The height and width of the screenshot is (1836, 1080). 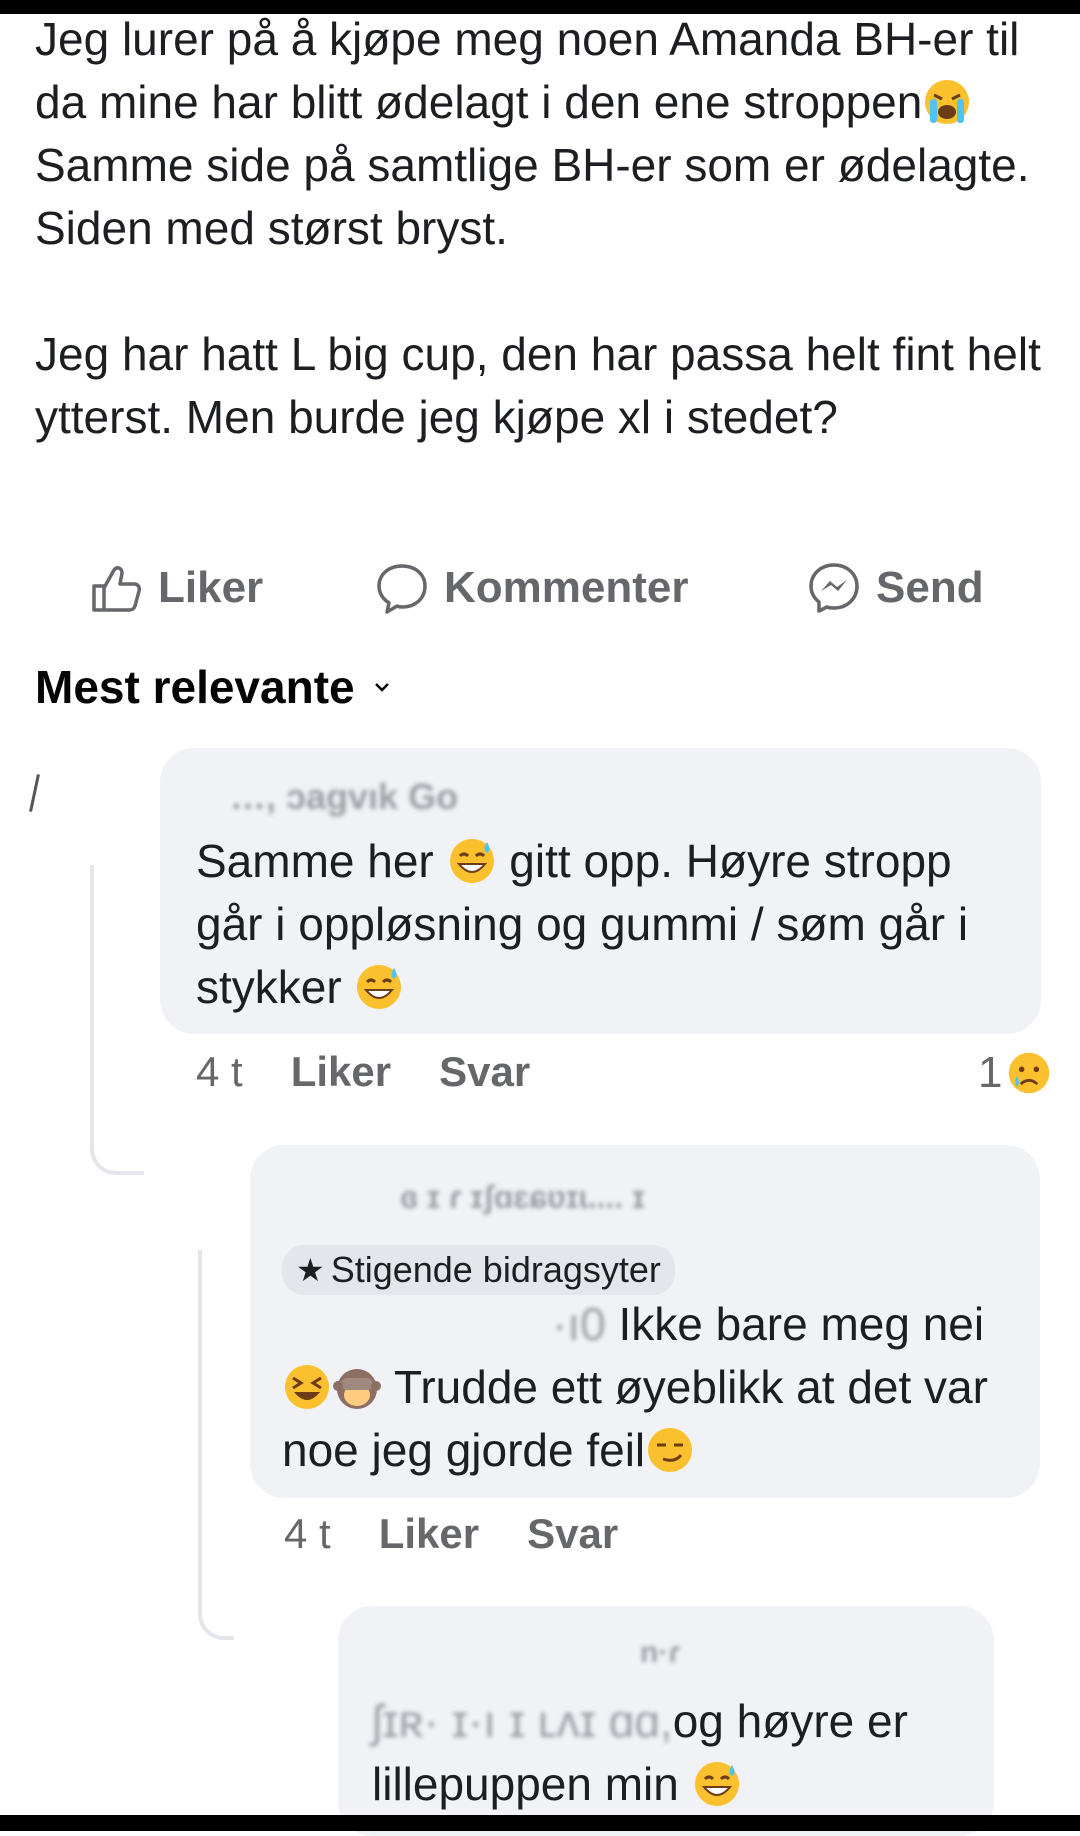 What do you see at coordinates (307, 1533) in the screenshot?
I see `reply-timestamp: 4 t` at bounding box center [307, 1533].